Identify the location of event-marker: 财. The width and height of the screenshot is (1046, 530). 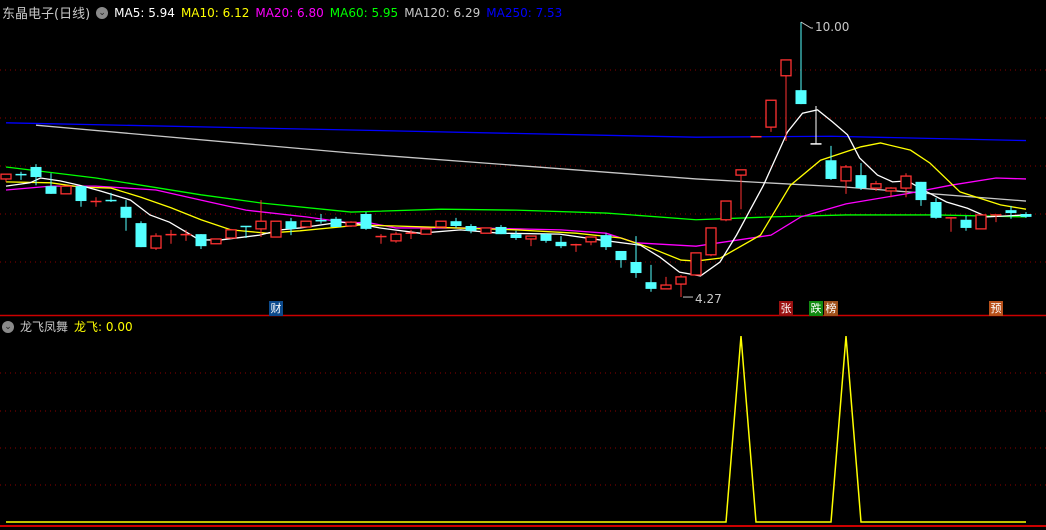
(276, 308).